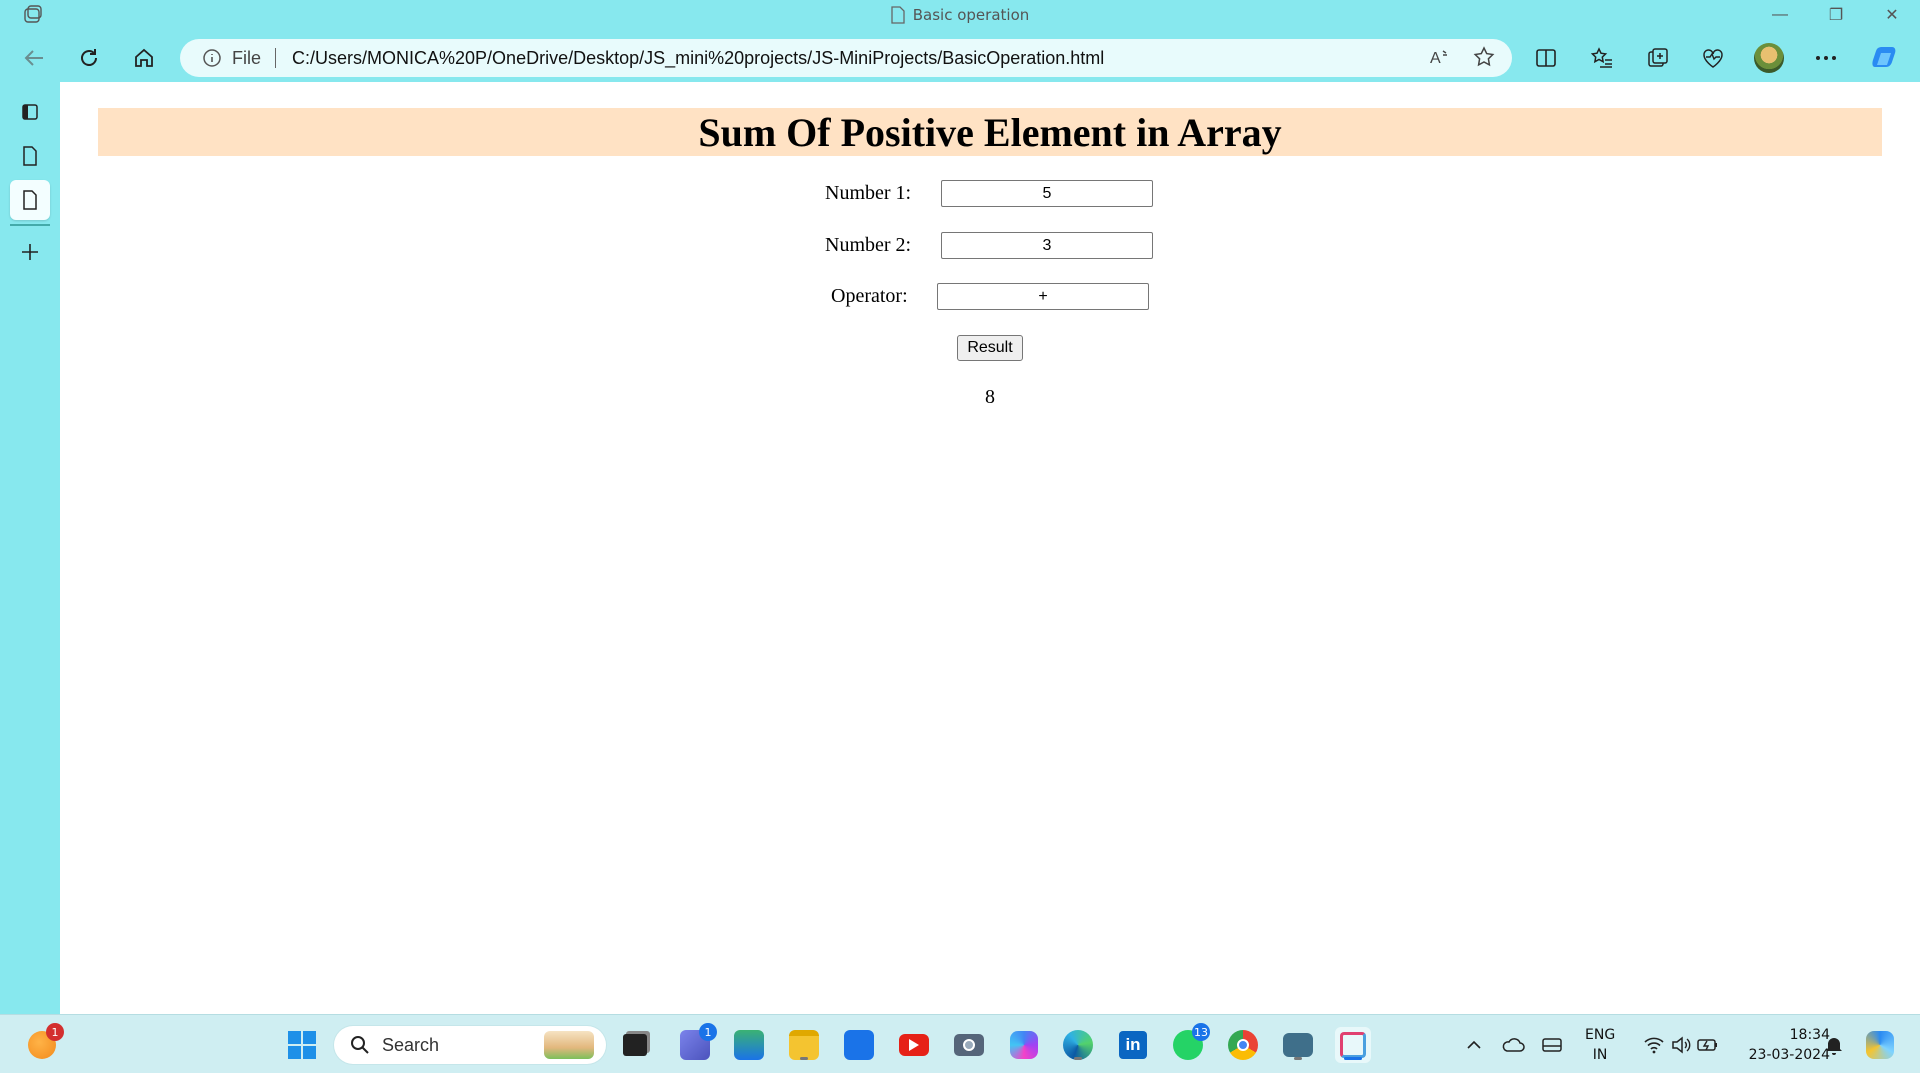  What do you see at coordinates (1353, 1045) in the screenshot?
I see `snipping-tool-app` at bounding box center [1353, 1045].